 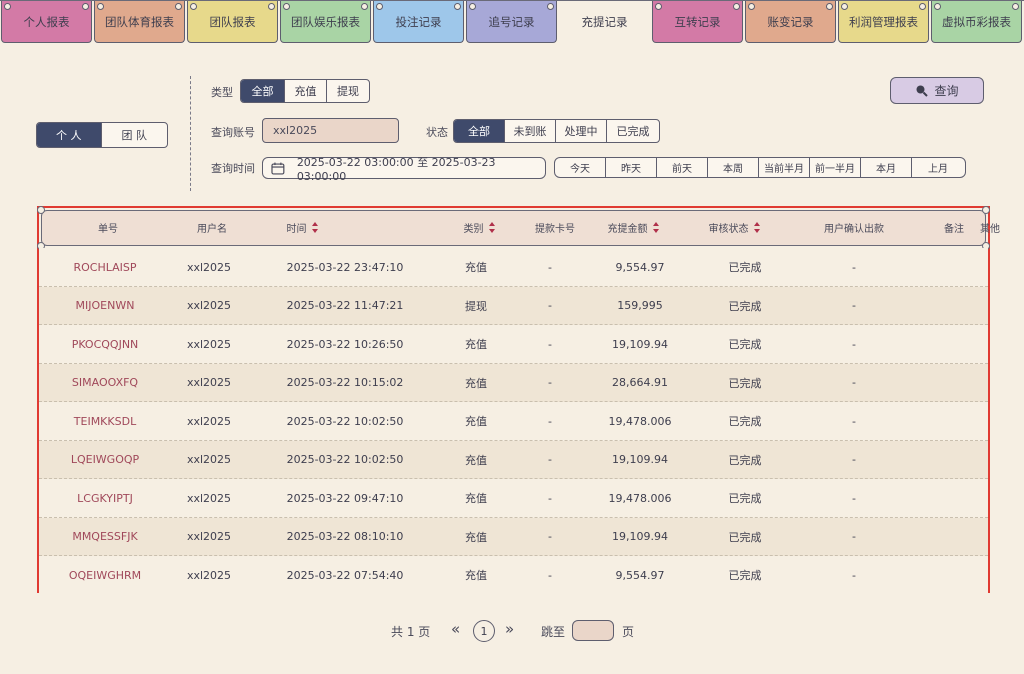 What do you see at coordinates (105, 267) in the screenshot?
I see `cell-order-id: ROCHLAISP` at bounding box center [105, 267].